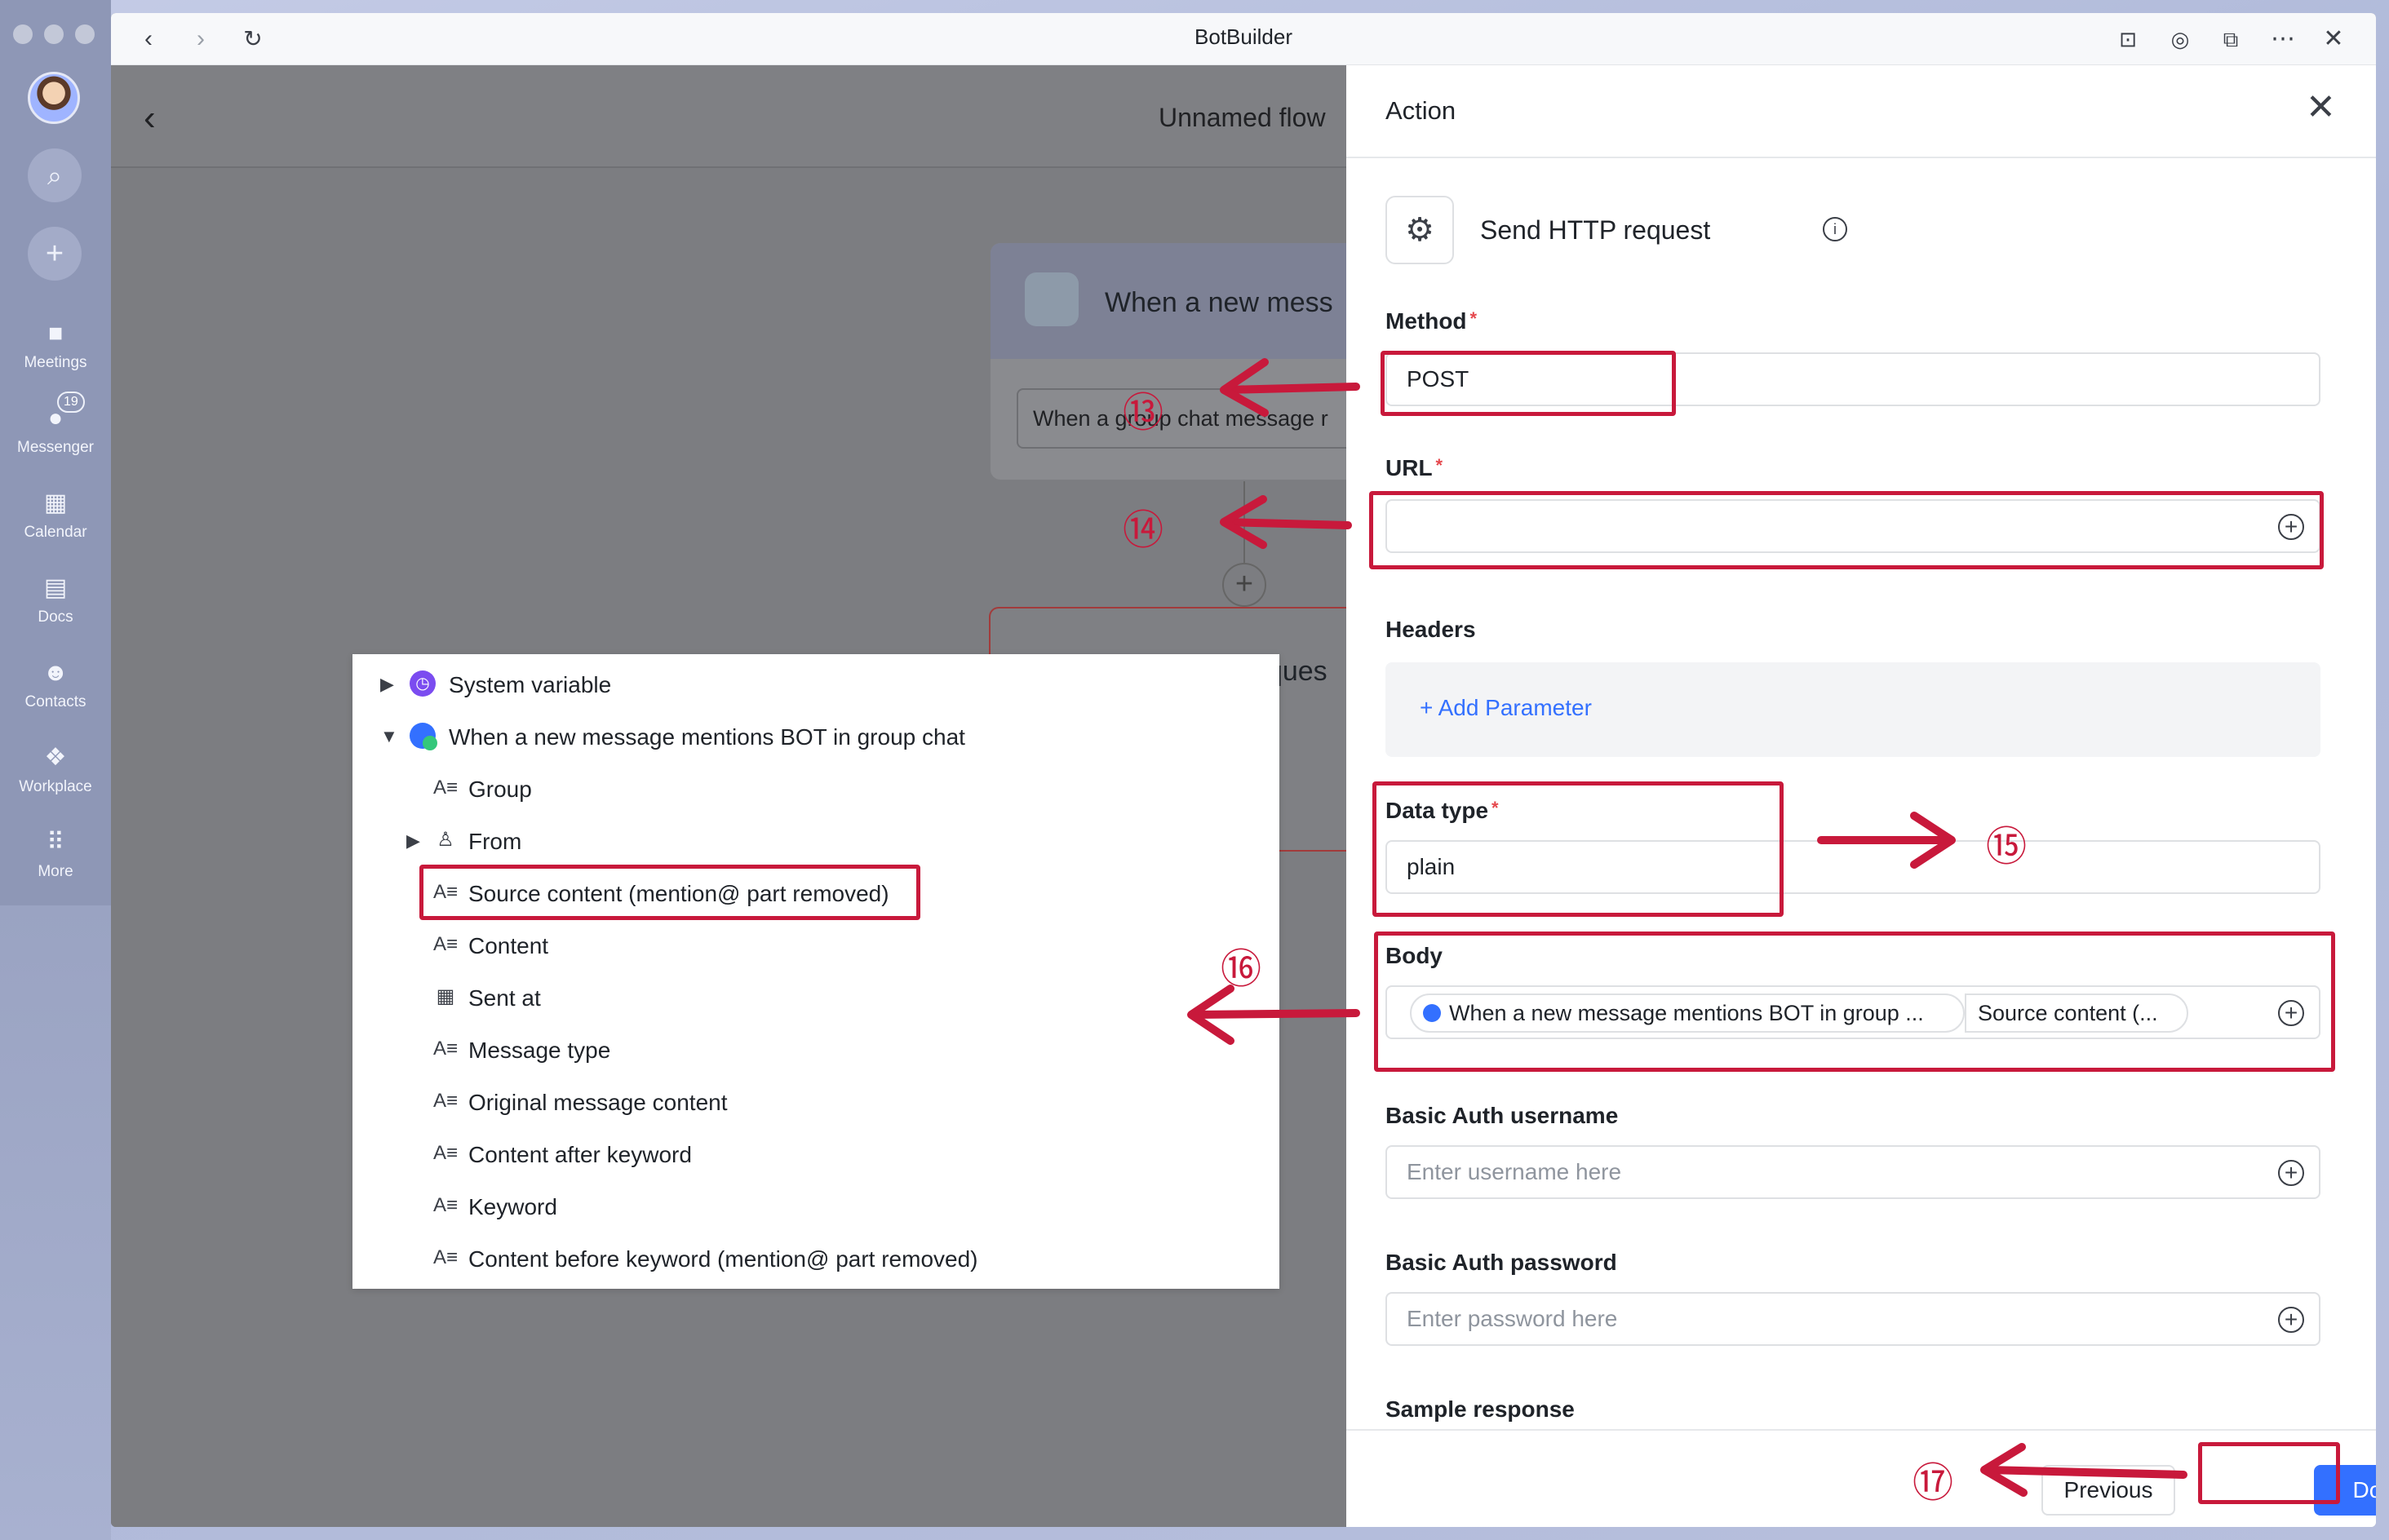 The width and height of the screenshot is (2389, 1540). Describe the element at coordinates (815, 1051) in the screenshot. I see `tree-item-message-type: A≡ Message type` at that location.